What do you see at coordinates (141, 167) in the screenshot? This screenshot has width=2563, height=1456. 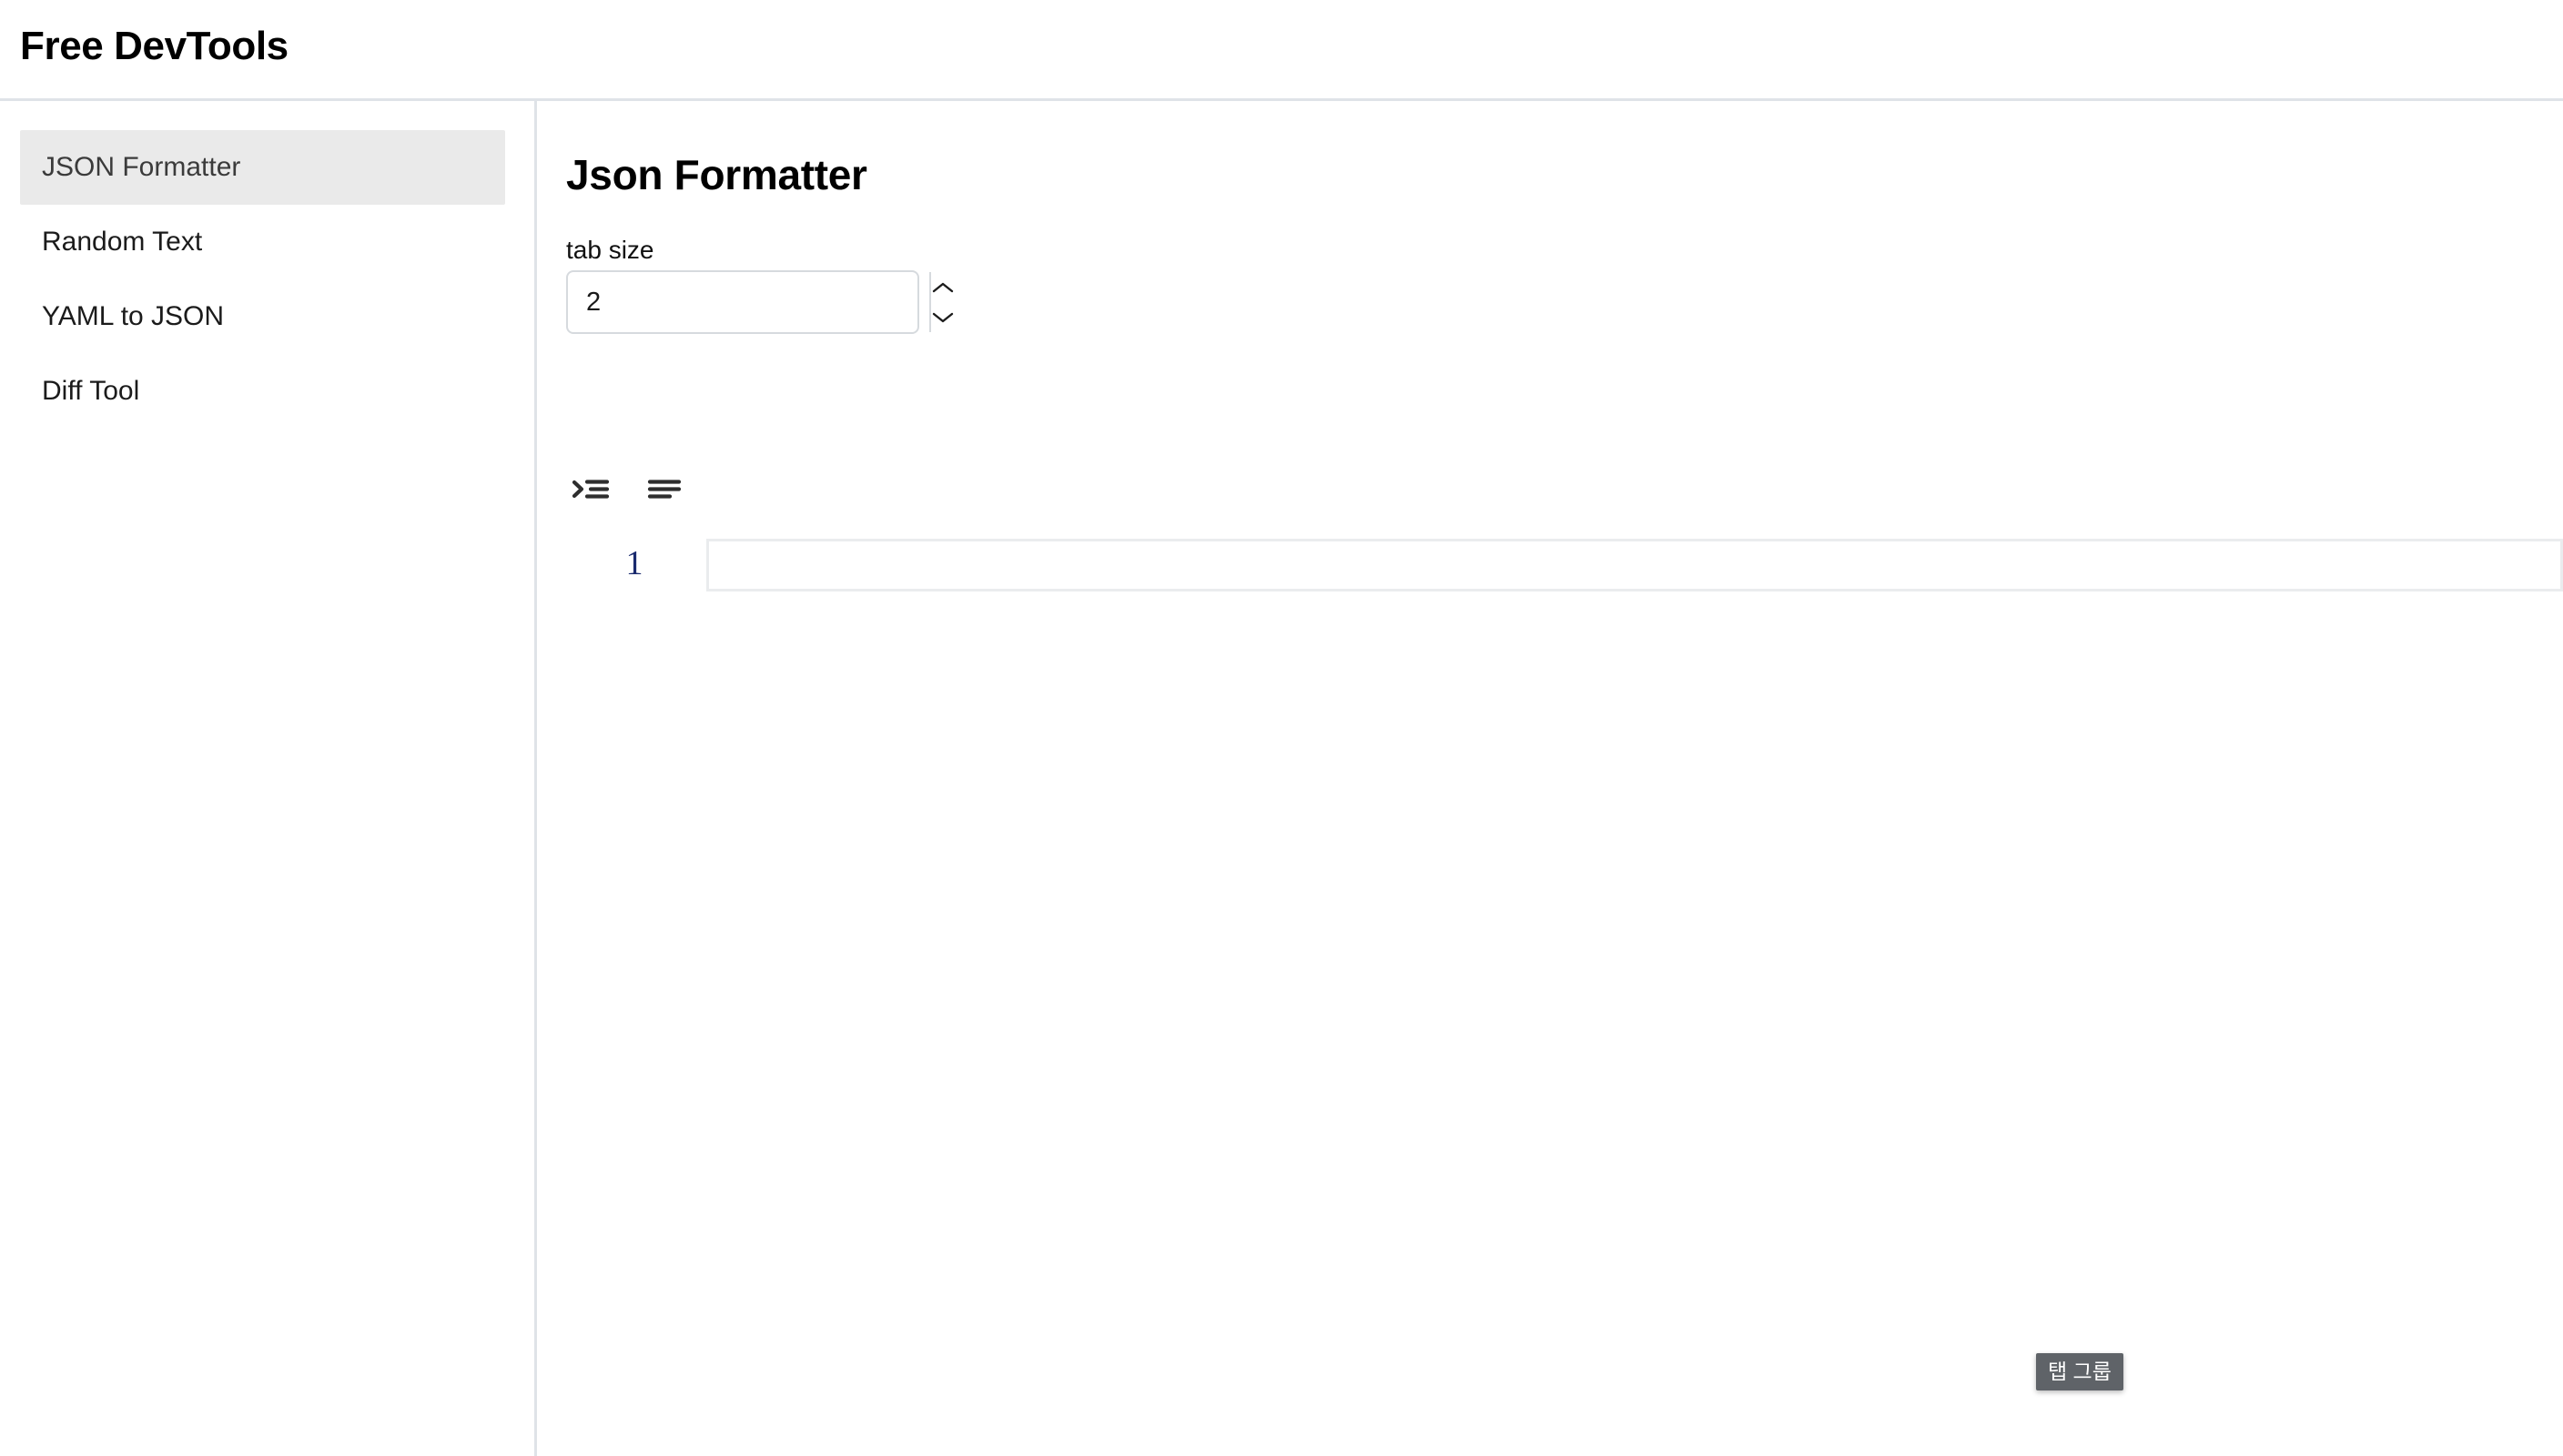 I see `sidebar-item-label: JSON Formatter` at bounding box center [141, 167].